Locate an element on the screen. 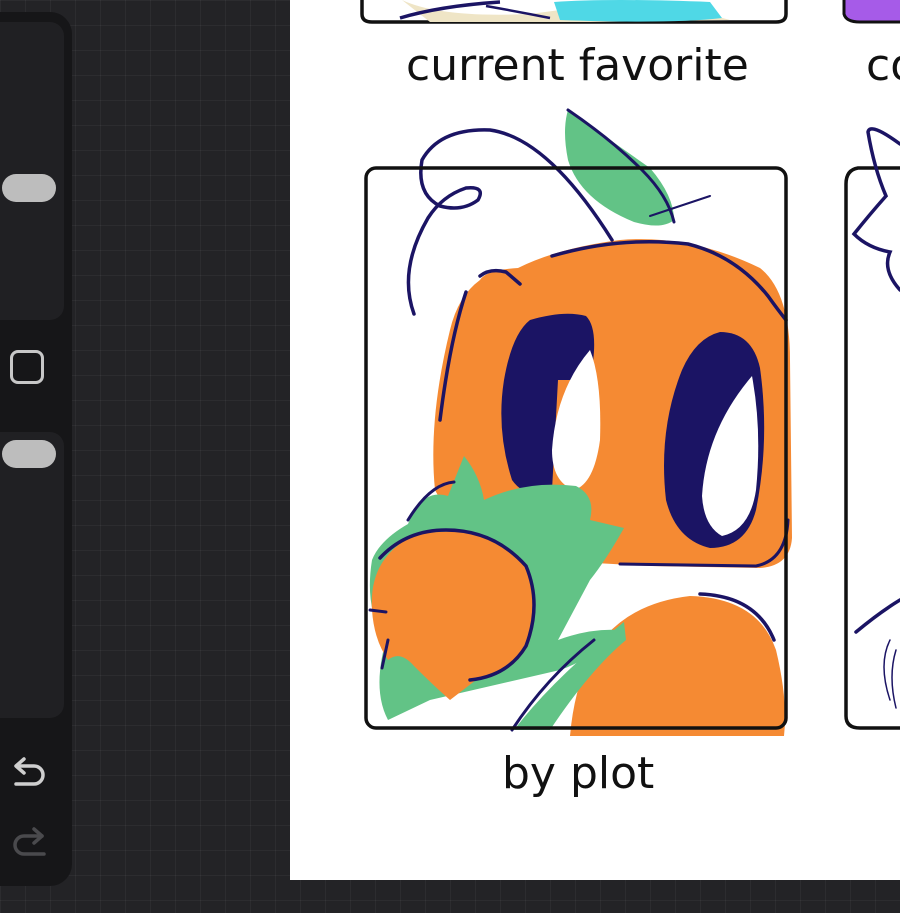 The image size is (900, 913). right-panel-remnant is located at coordinates (872, 428).